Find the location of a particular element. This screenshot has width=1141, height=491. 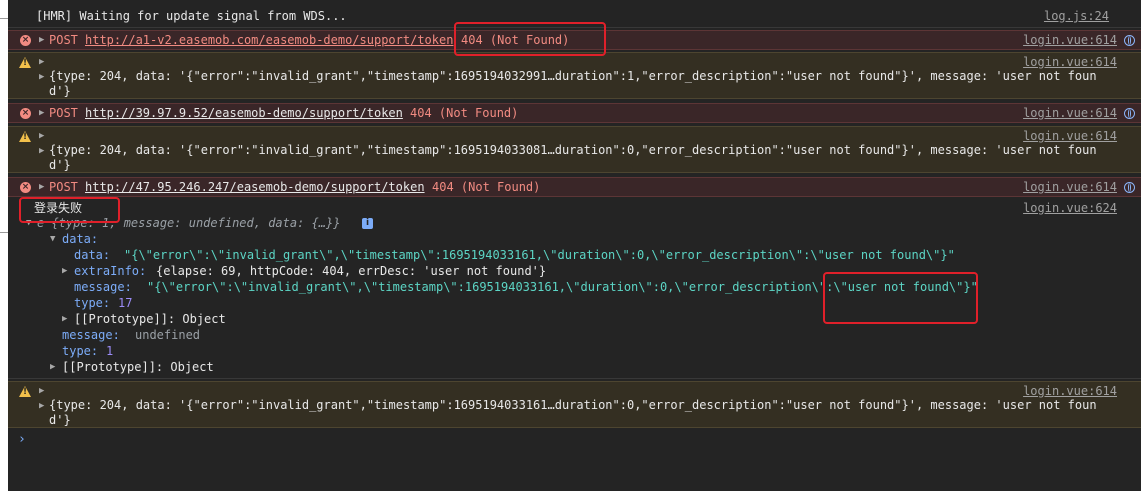

prop-extrainfo-key: extraInfo: is located at coordinates (110, 271).